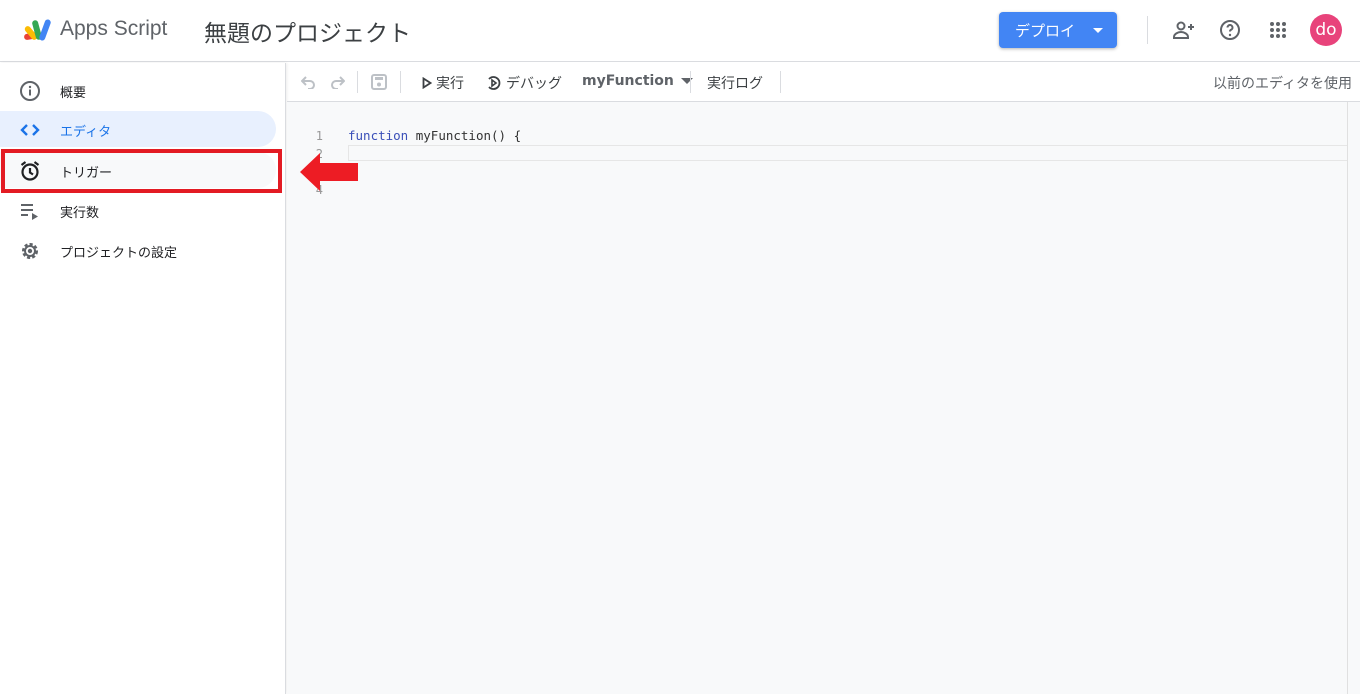 The width and height of the screenshot is (1360, 694). Describe the element at coordinates (1045, 30) in the screenshot. I see `deploy-label: デプロイ` at that location.